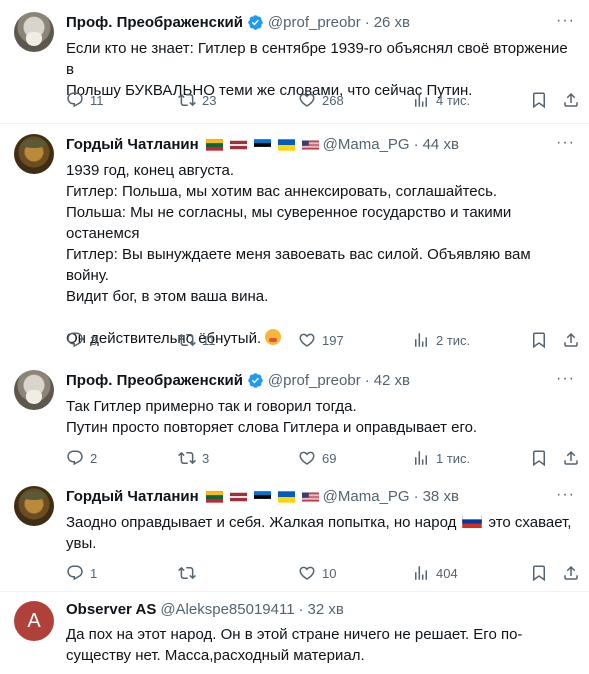 Image resolution: width=589 pixels, height=674 pixels. What do you see at coordinates (209, 100) in the screenshot?
I see `retweet-count: 23` at bounding box center [209, 100].